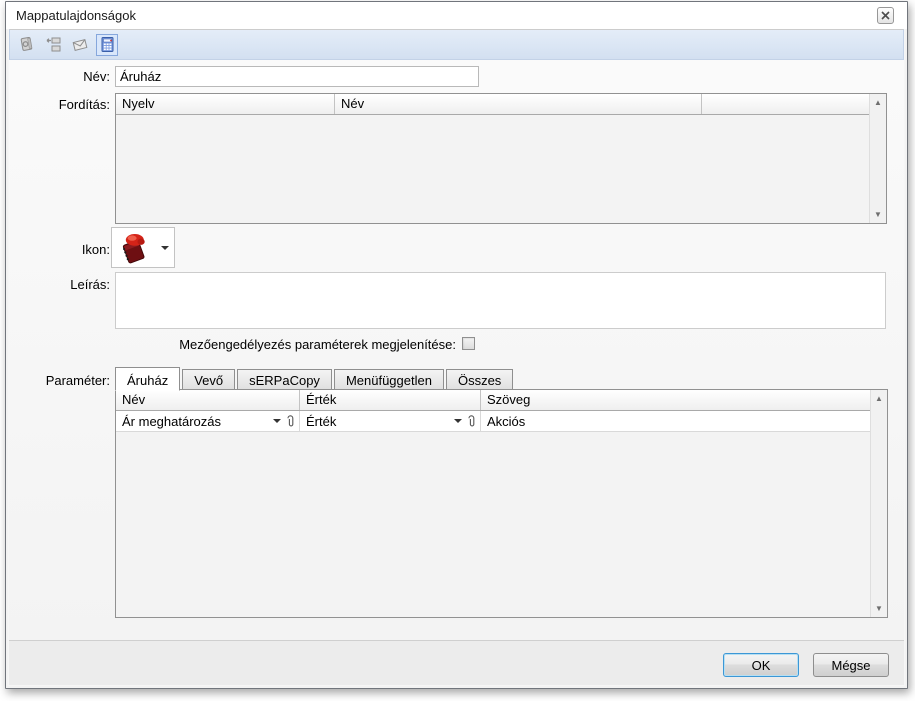 This screenshot has height=701, width=915. Describe the element at coordinates (785, 104) in the screenshot. I see `column-header-empty` at that location.